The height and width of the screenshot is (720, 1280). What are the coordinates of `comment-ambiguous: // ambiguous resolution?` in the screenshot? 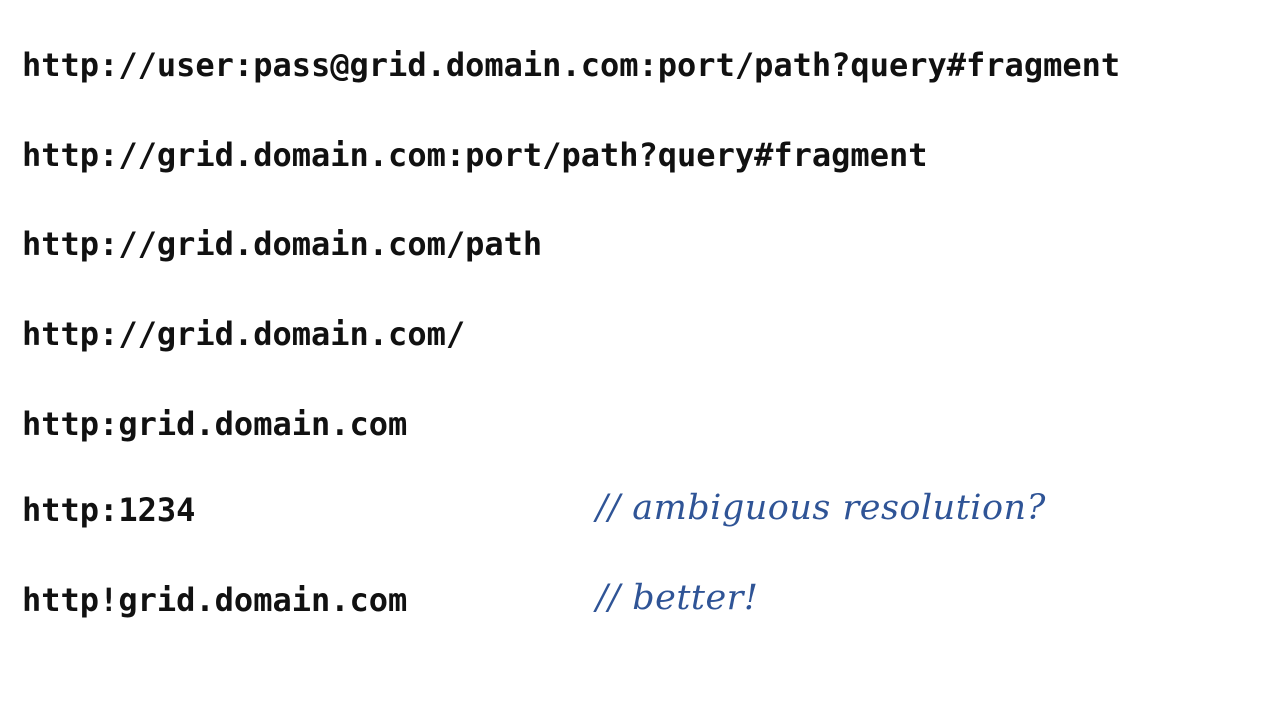 It's located at (821, 508).